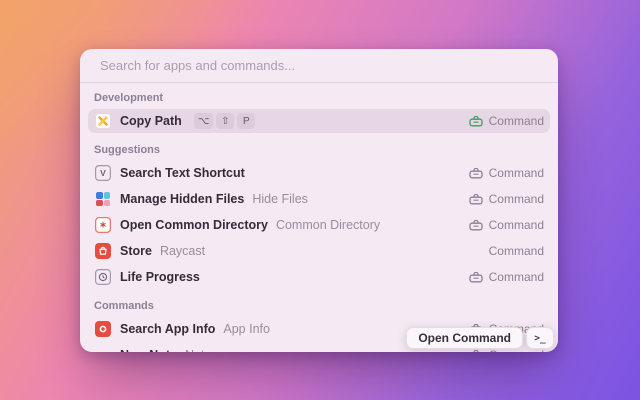 The width and height of the screenshot is (640, 400). What do you see at coordinates (464, 338) in the screenshot?
I see `open-command-button: Open Command` at bounding box center [464, 338].